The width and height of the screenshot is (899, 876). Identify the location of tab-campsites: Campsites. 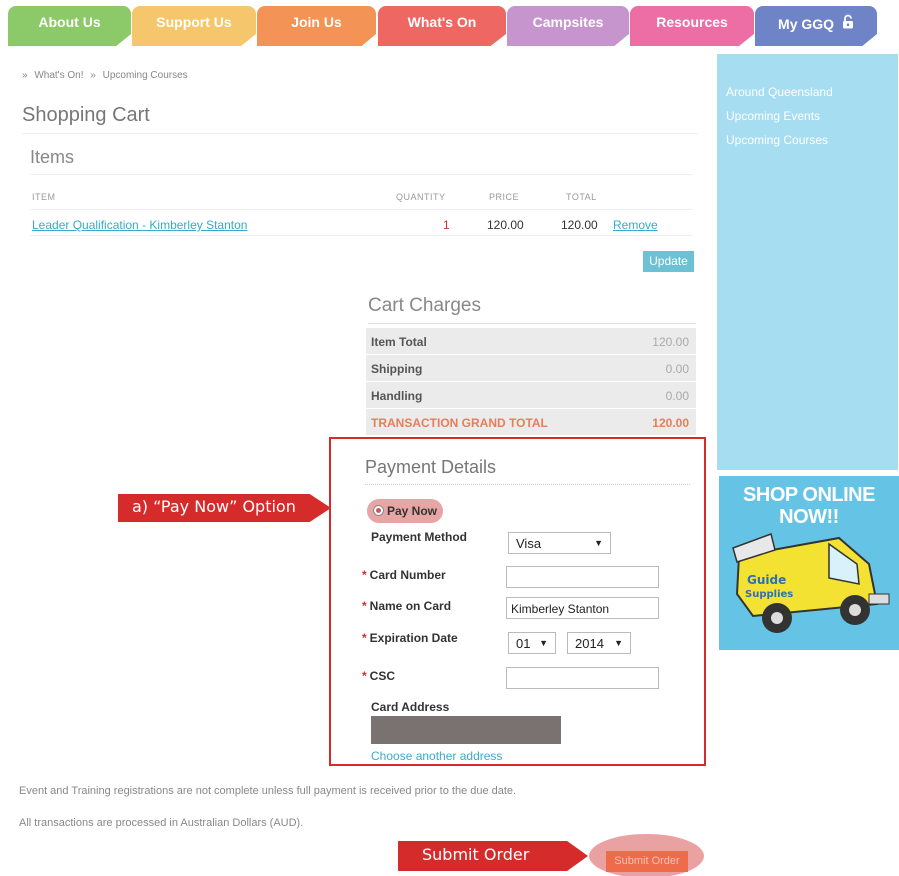
(568, 26).